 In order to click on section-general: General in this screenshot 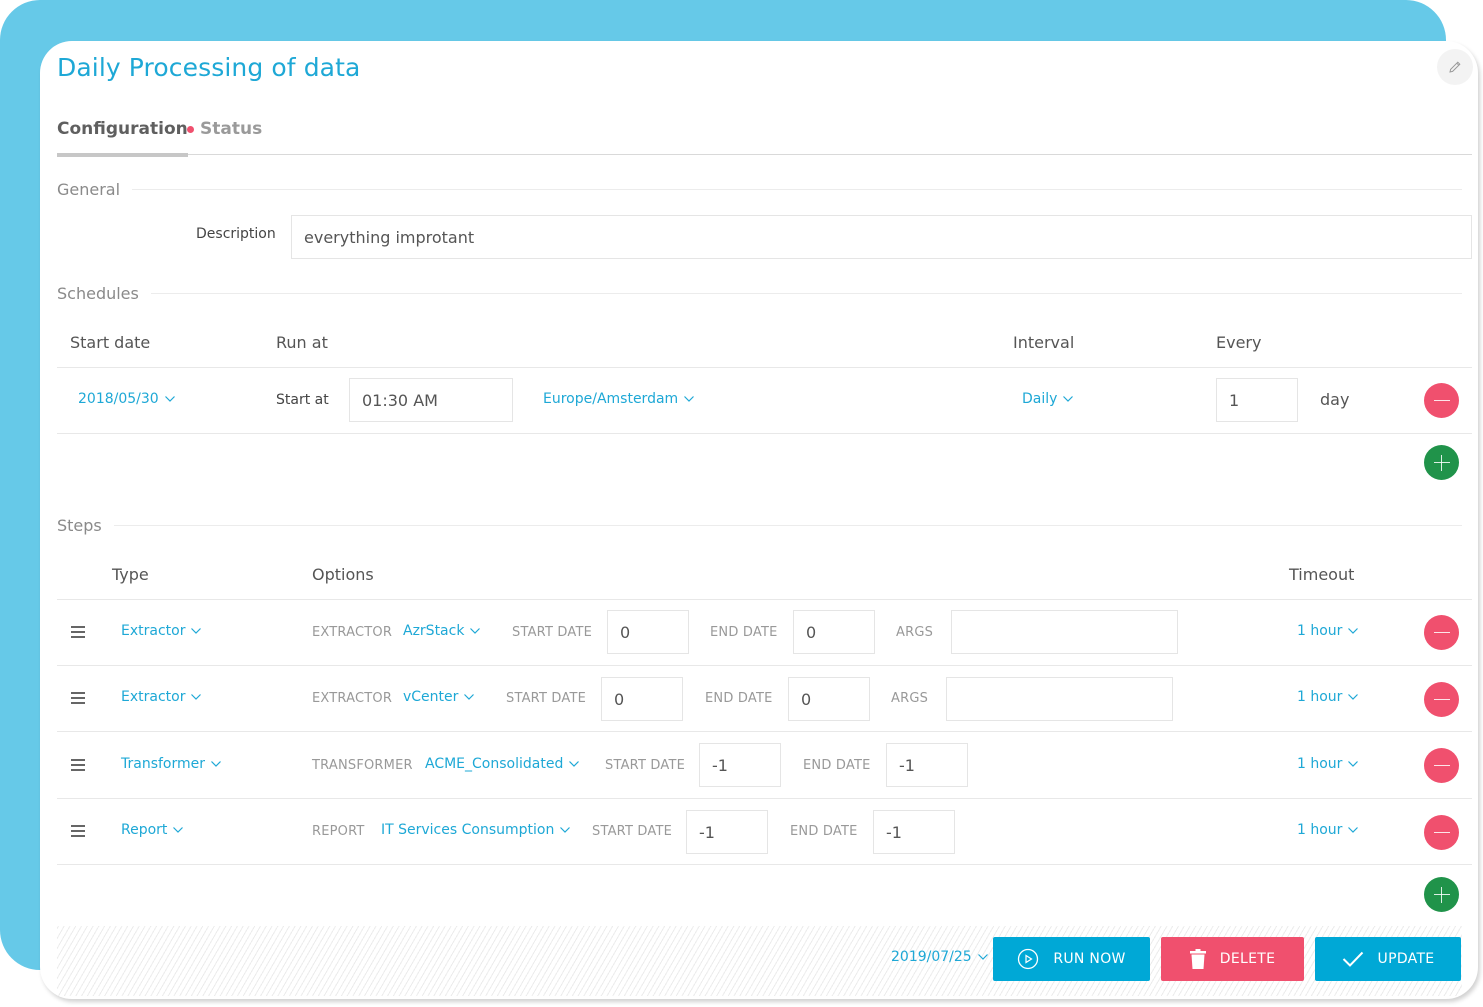, I will do `click(759, 189)`.